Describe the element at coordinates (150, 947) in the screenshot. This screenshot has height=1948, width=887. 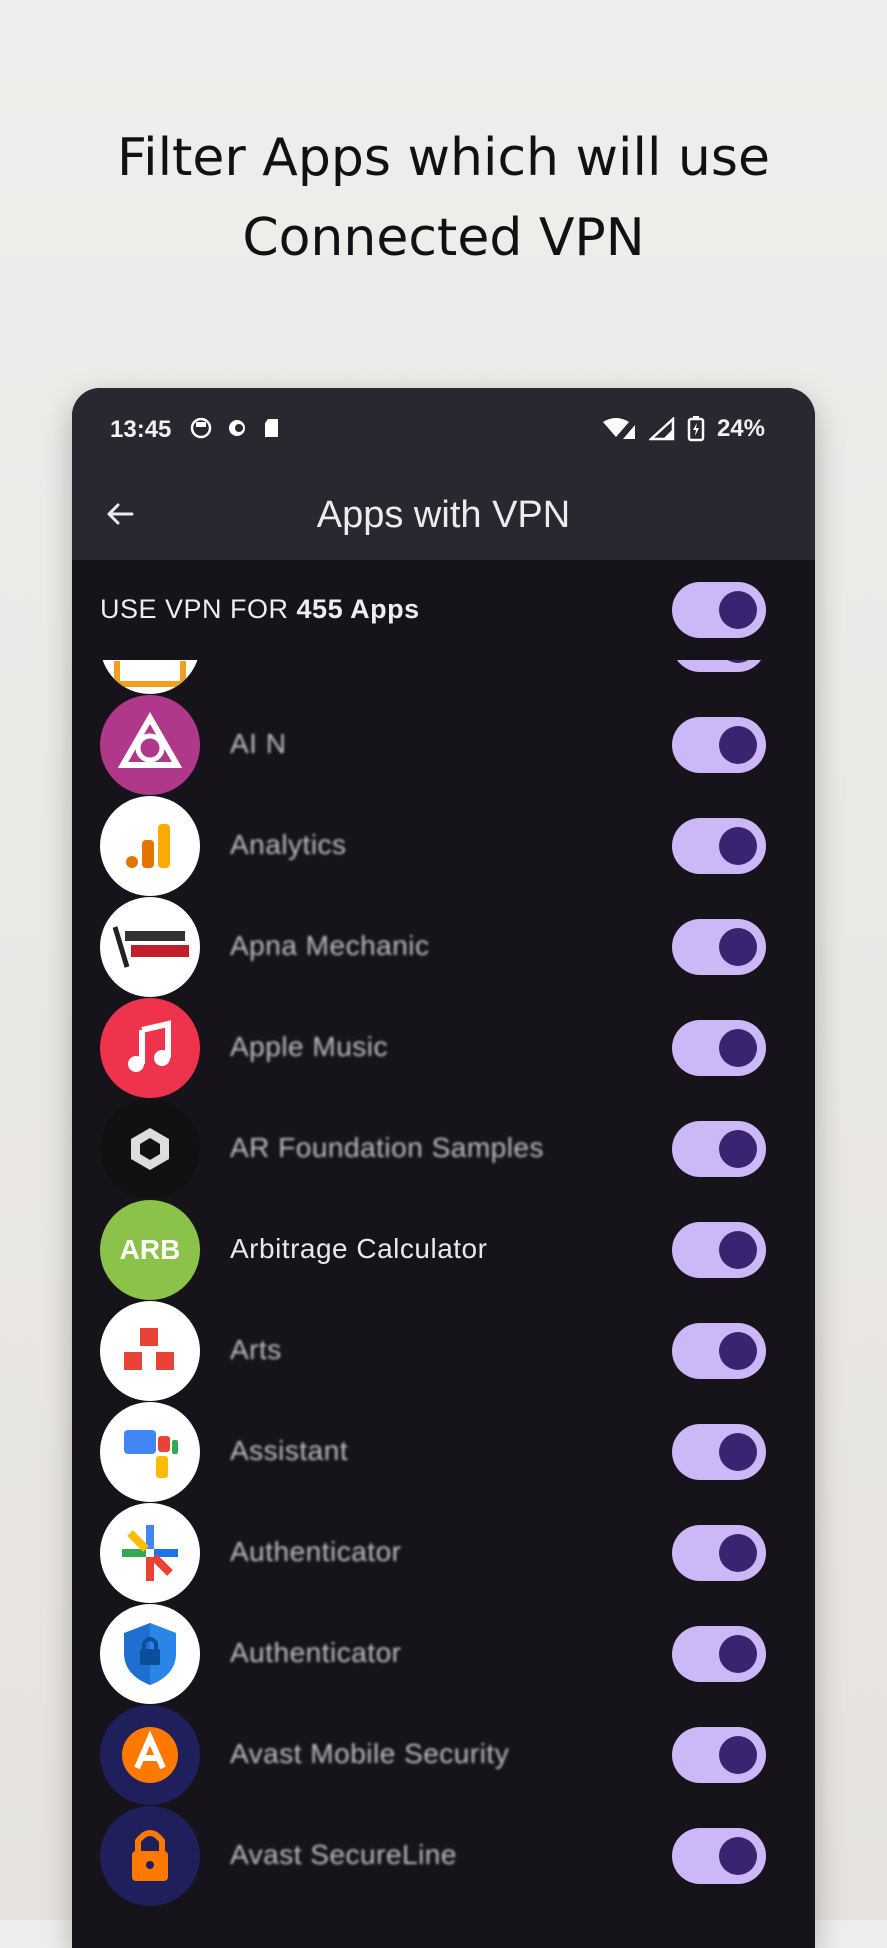
I see `apna-mechanic-icon` at that location.